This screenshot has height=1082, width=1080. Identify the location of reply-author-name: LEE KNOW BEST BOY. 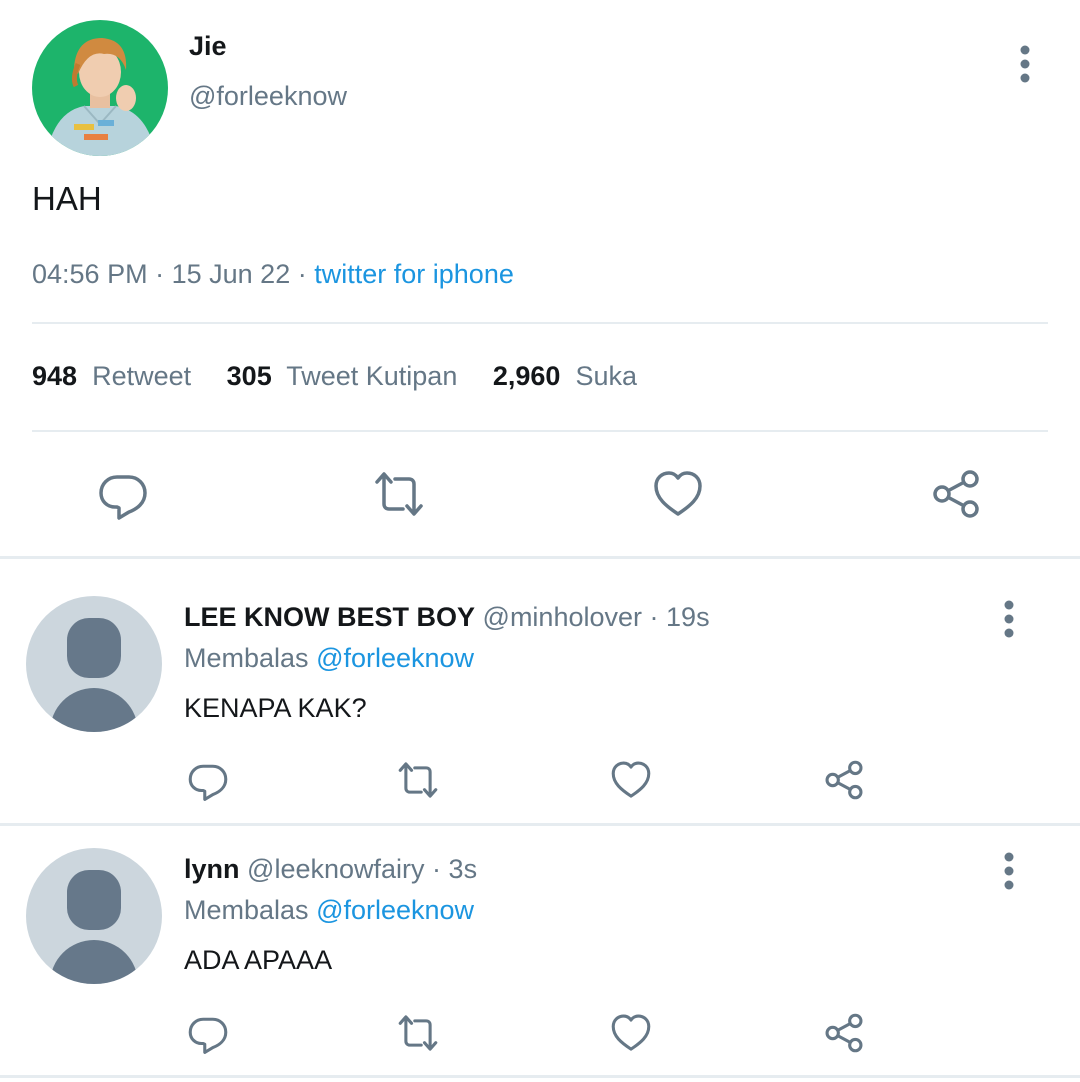
(329, 617).